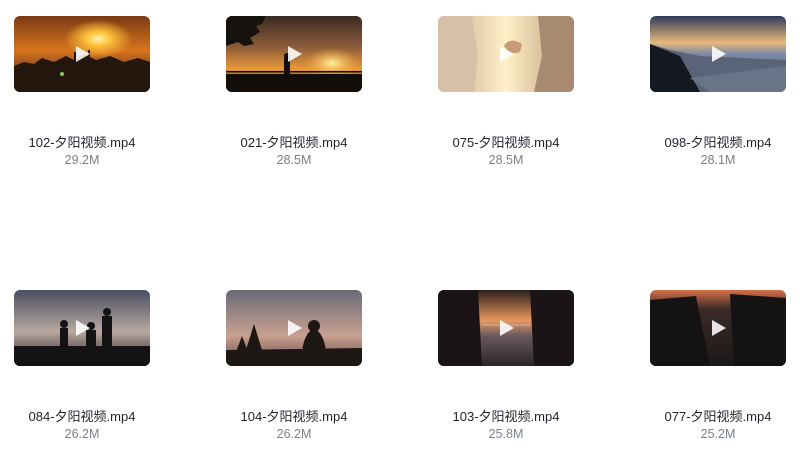 This screenshot has width=800, height=459. I want to click on video-file-card: 102-夕阳视频.mp4 29.2M, so click(114, 96).